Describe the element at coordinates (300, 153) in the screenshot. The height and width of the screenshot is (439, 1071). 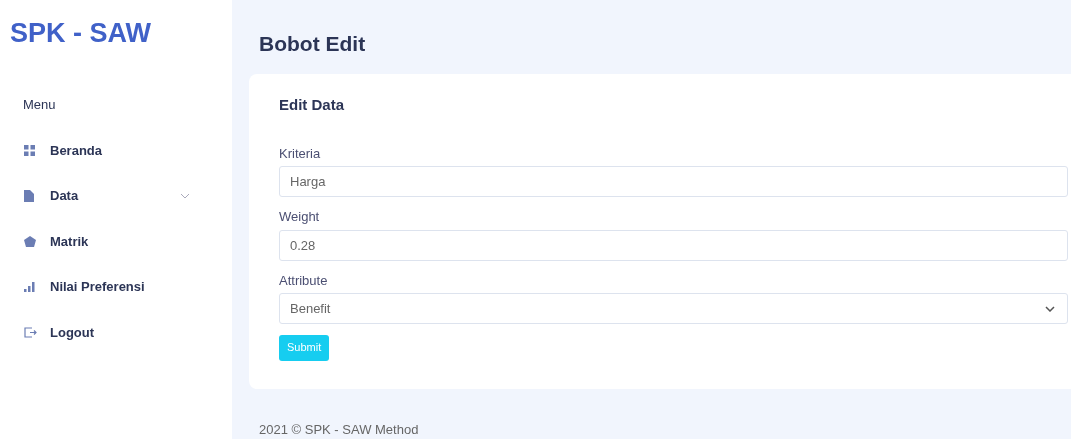
I see `field-label: Kriteria` at that location.